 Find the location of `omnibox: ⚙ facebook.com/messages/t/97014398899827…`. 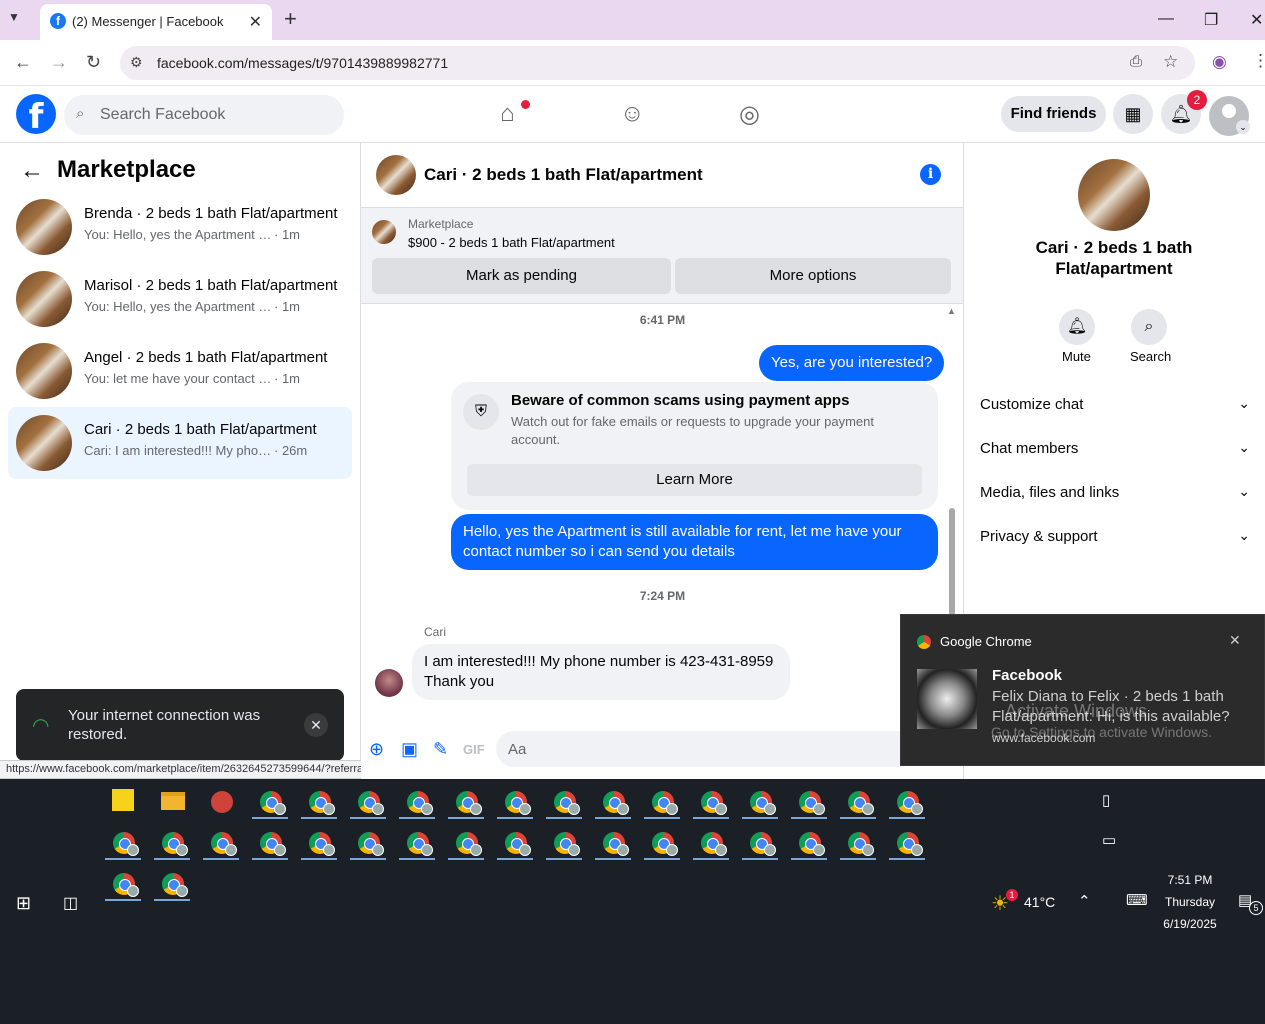

omnibox: ⚙ facebook.com/messages/t/97014398899827… is located at coordinates (657, 63).